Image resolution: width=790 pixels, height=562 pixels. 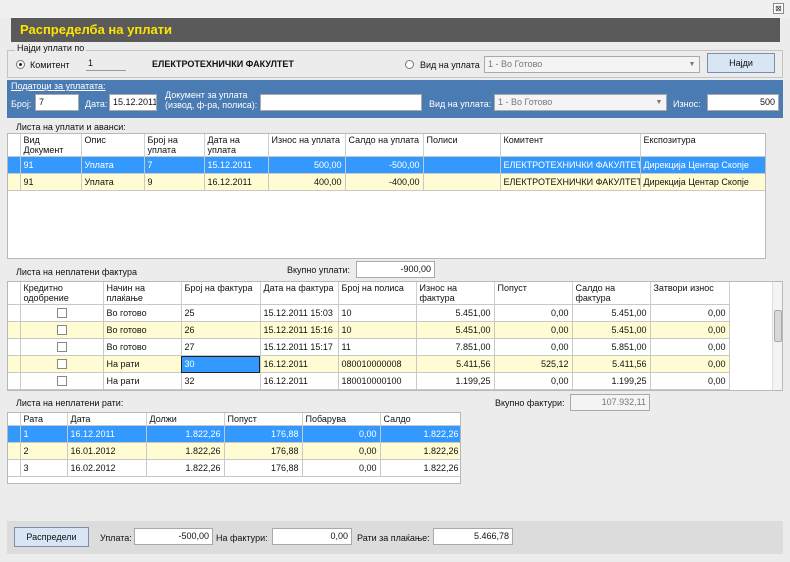 I want to click on installments-col-pobaruva: Побарува, so click(x=341, y=419).